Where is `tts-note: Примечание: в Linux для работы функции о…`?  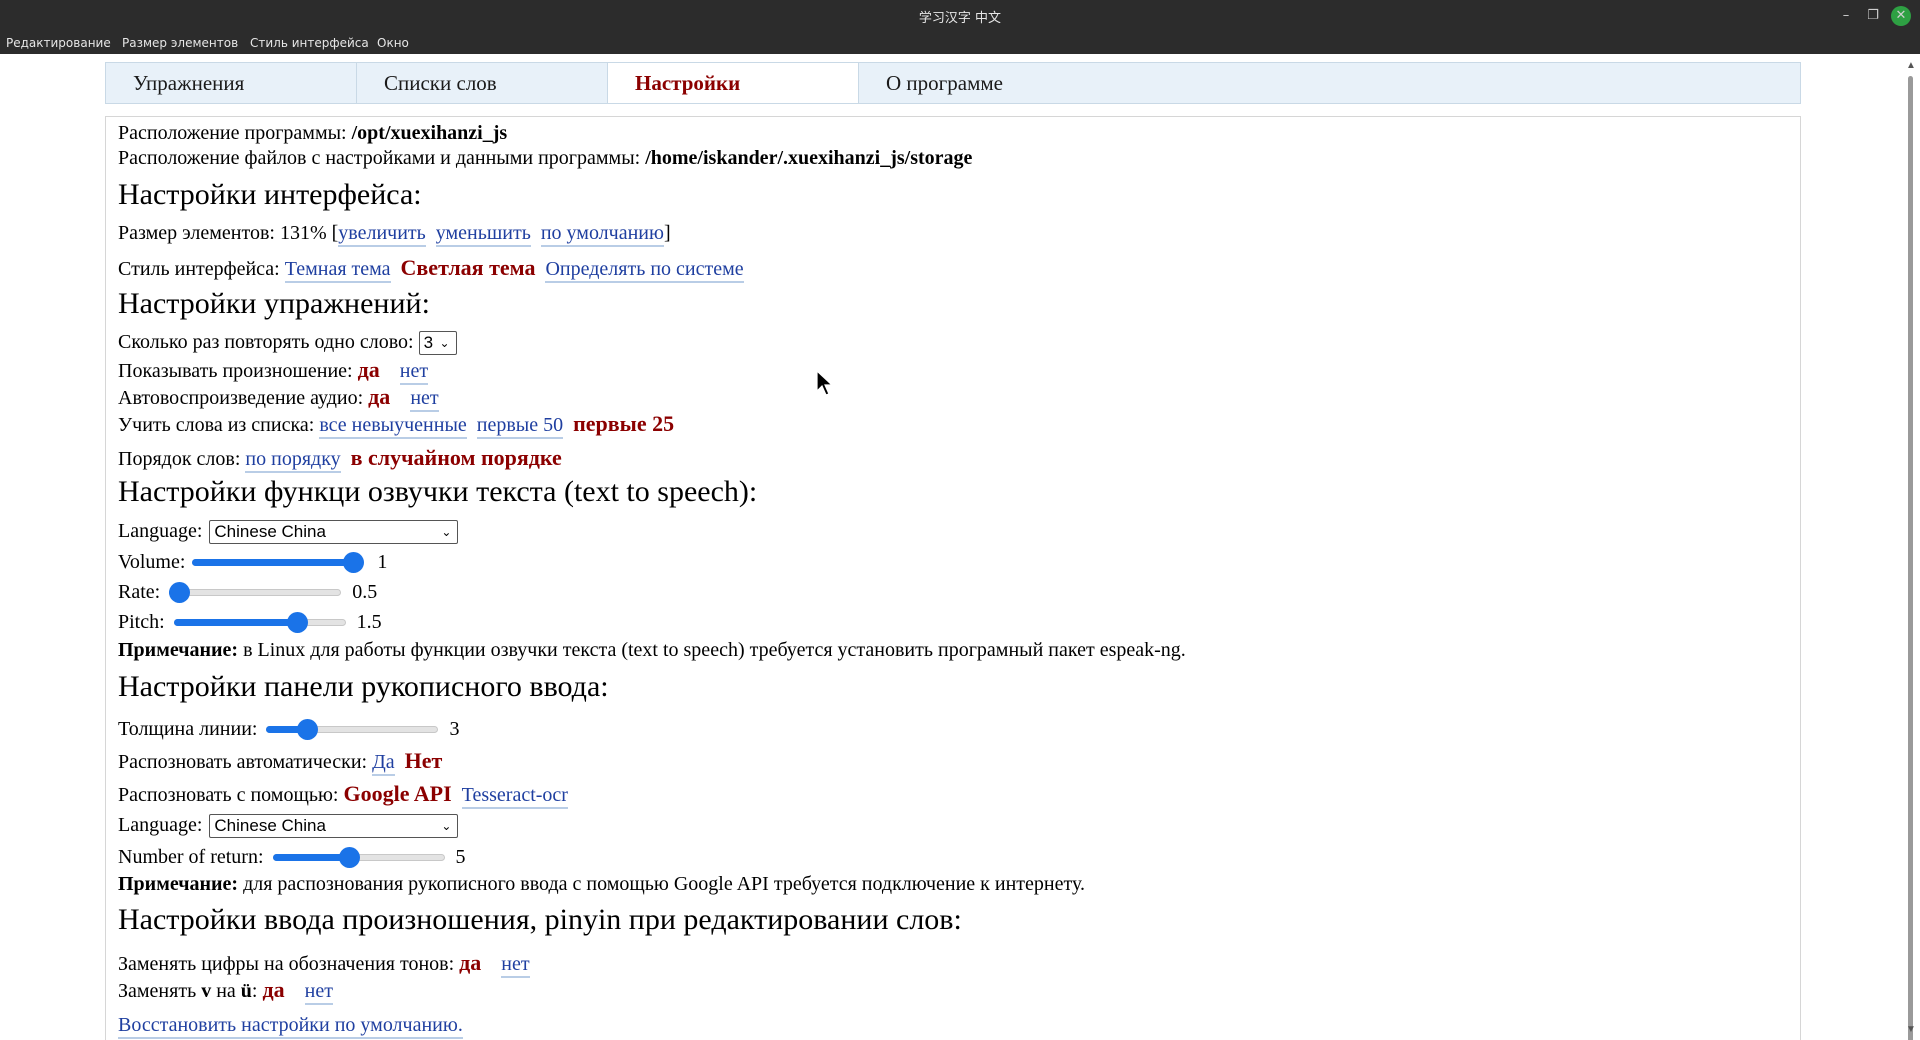 tts-note: Примечание: в Linux для работы функции о… is located at coordinates (652, 650).